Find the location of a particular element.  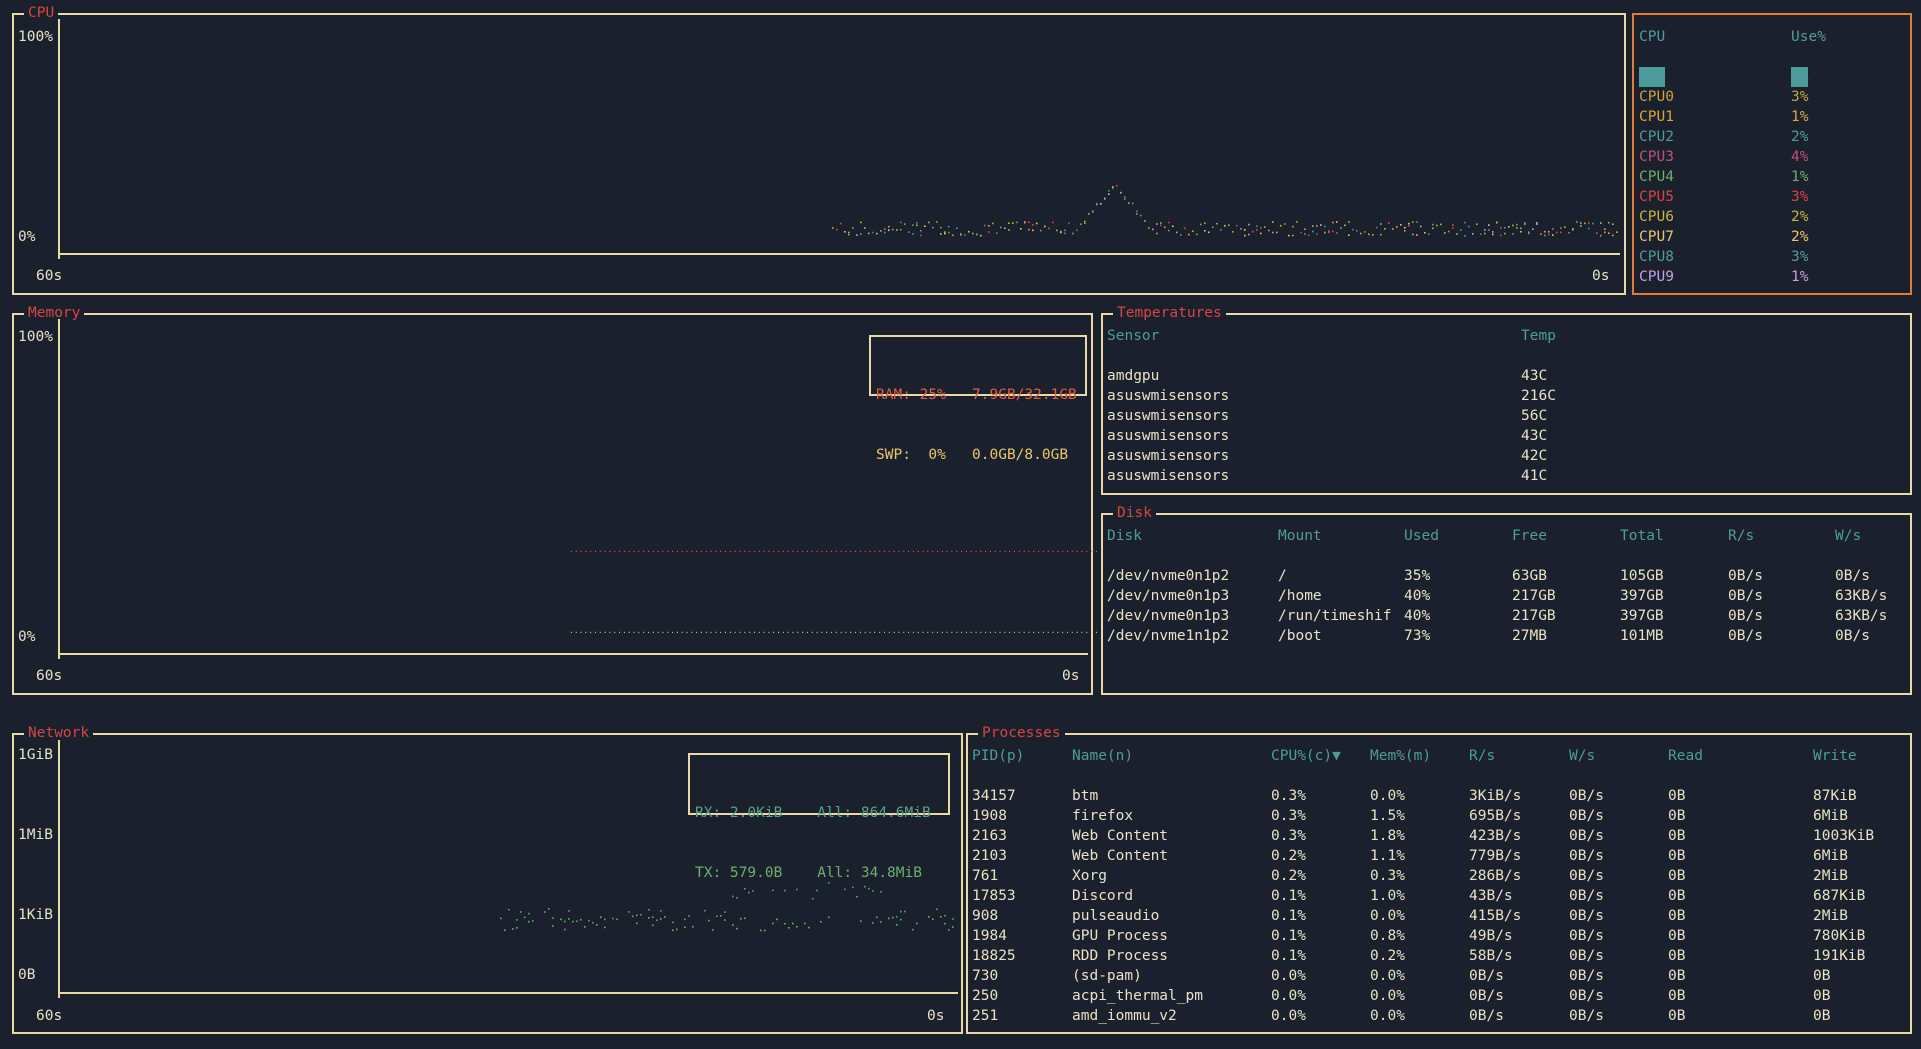

memory-y-bottom-label: 0% is located at coordinates (27, 637).